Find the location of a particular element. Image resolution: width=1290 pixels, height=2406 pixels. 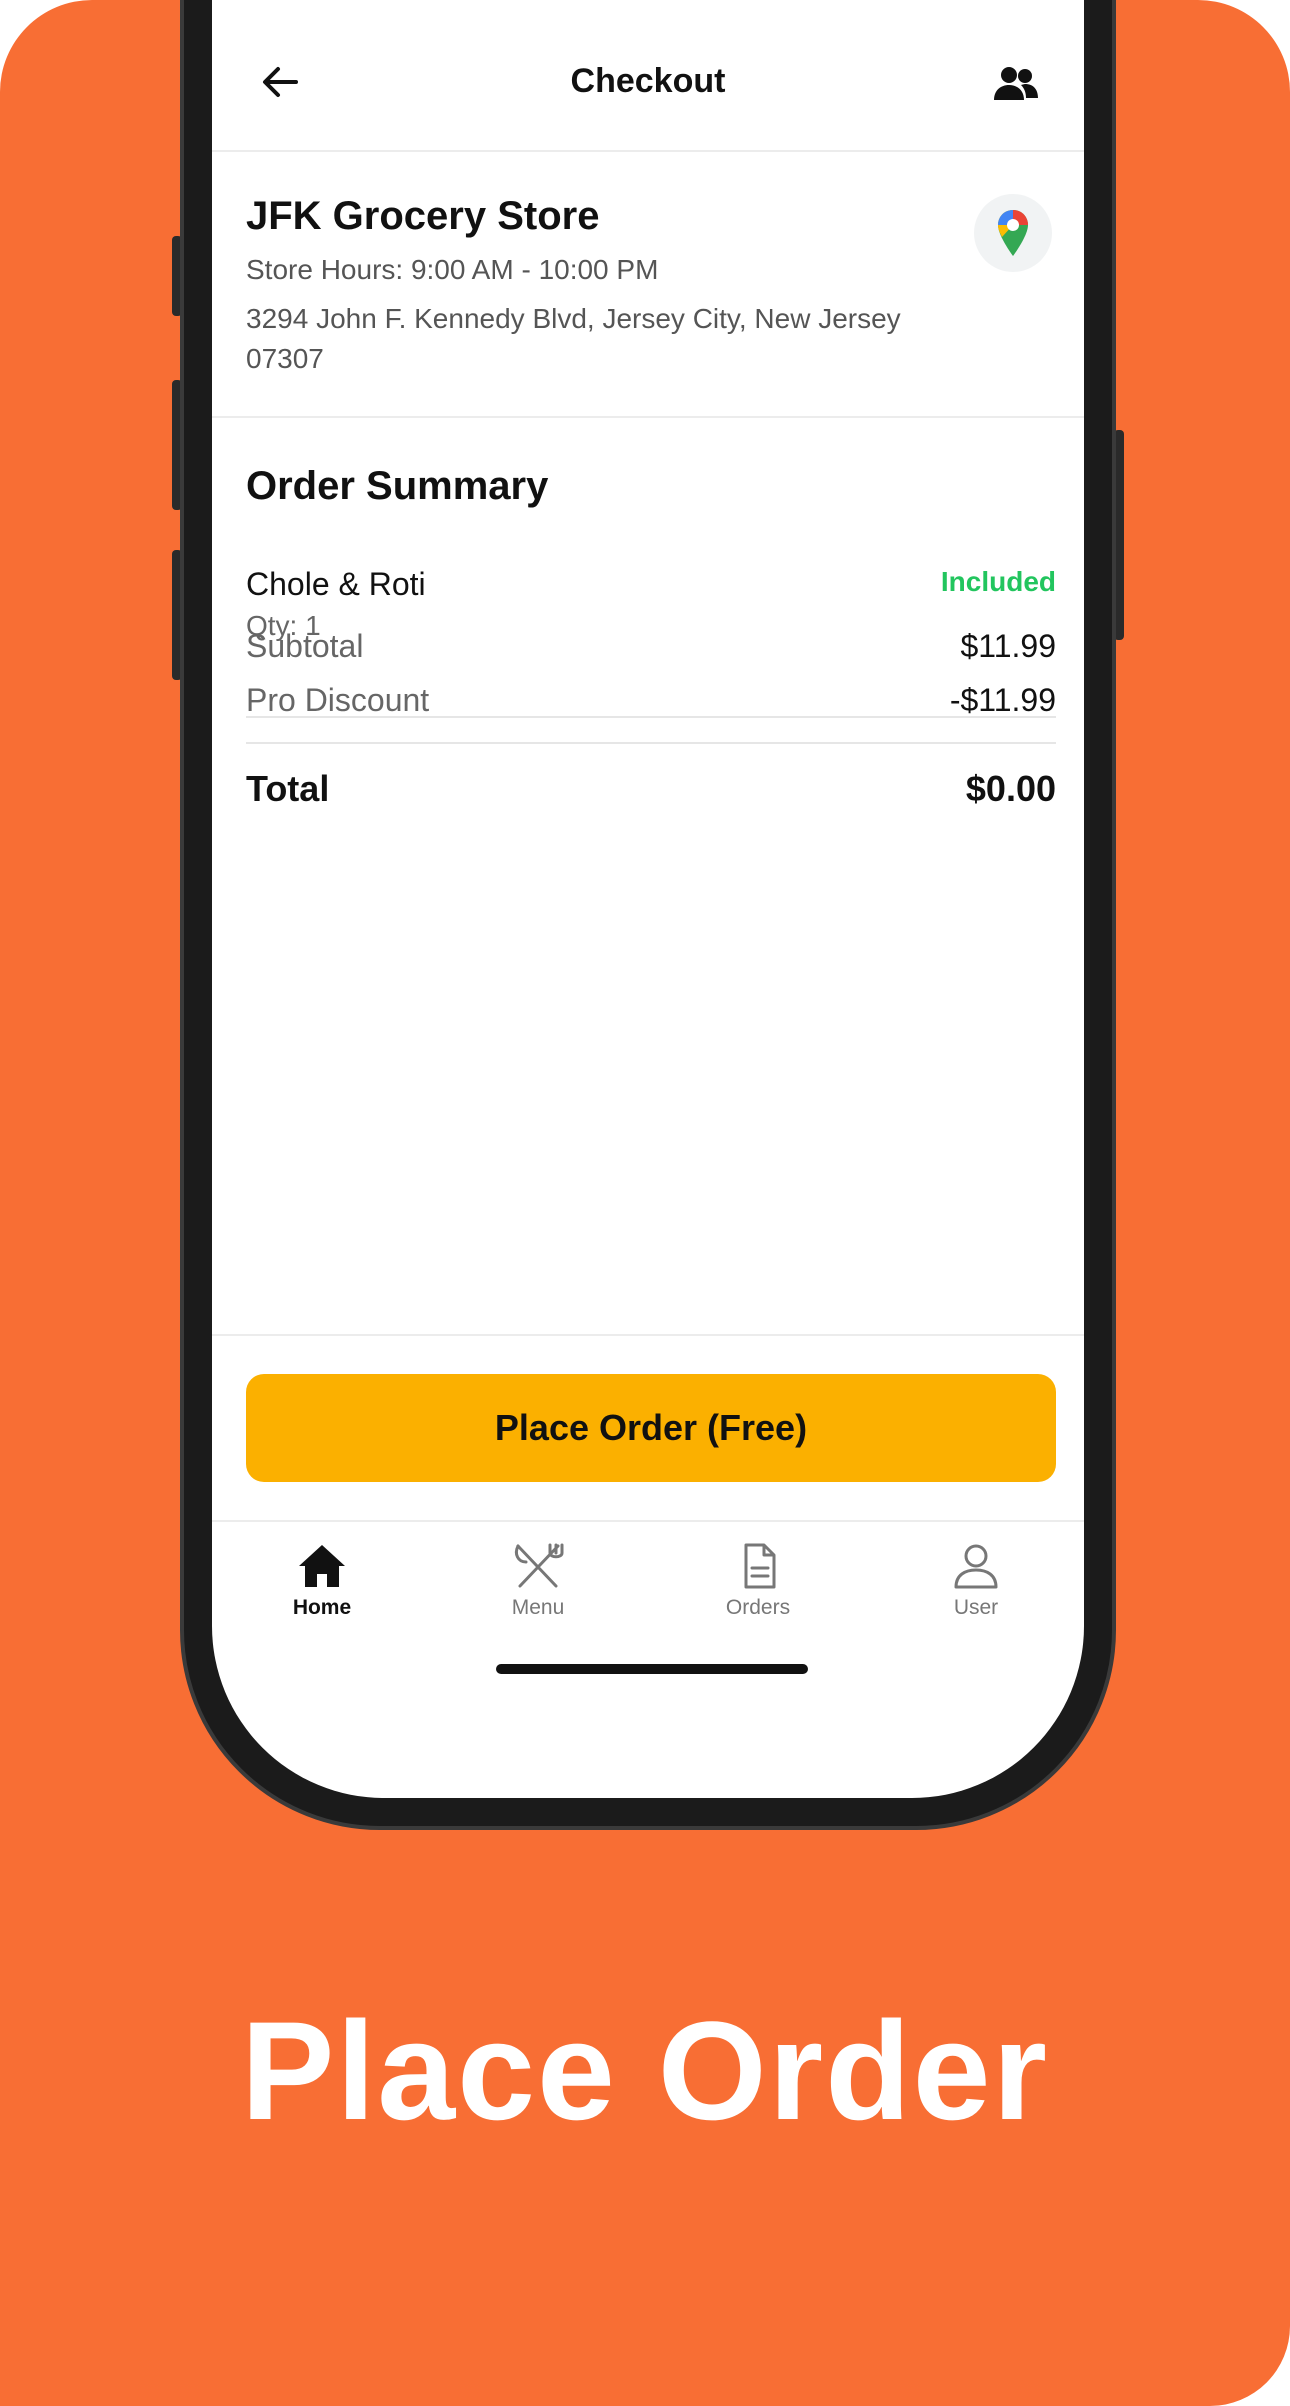

discount-label: Pro Discount is located at coordinates (338, 700).